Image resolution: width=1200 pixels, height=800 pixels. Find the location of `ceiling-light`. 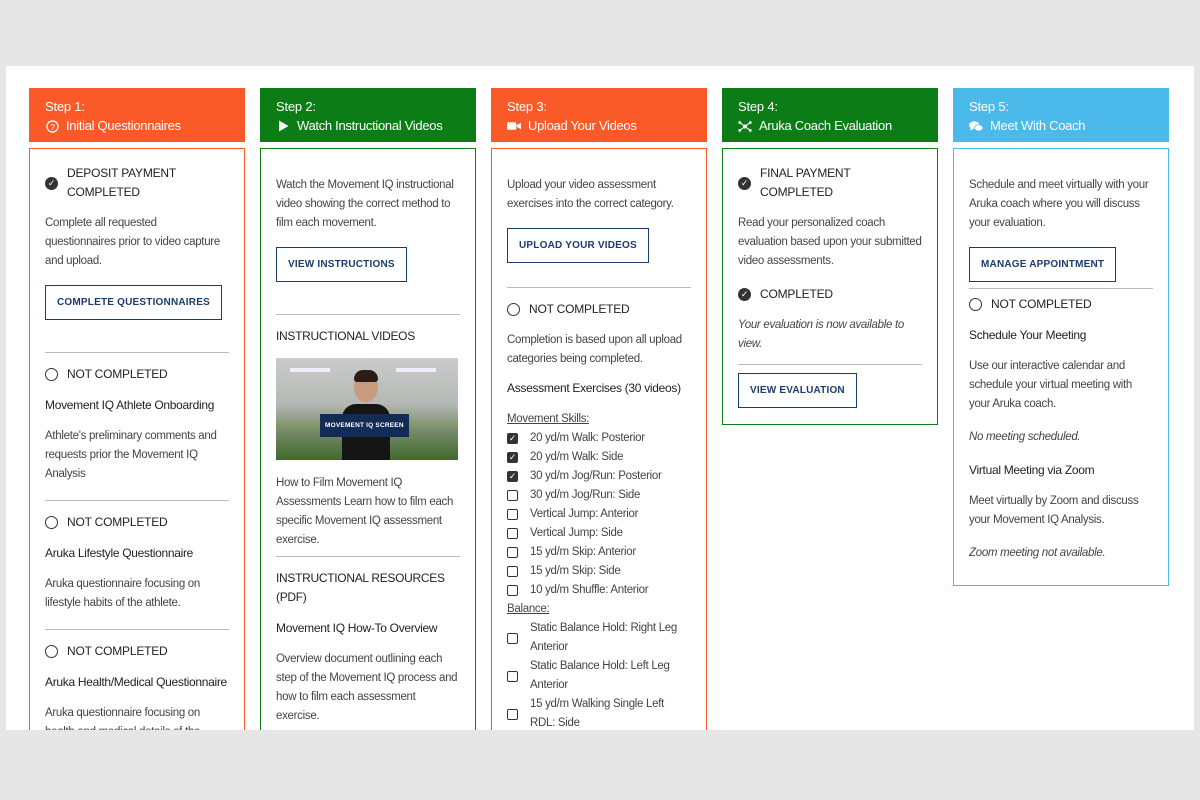

ceiling-light is located at coordinates (310, 370).